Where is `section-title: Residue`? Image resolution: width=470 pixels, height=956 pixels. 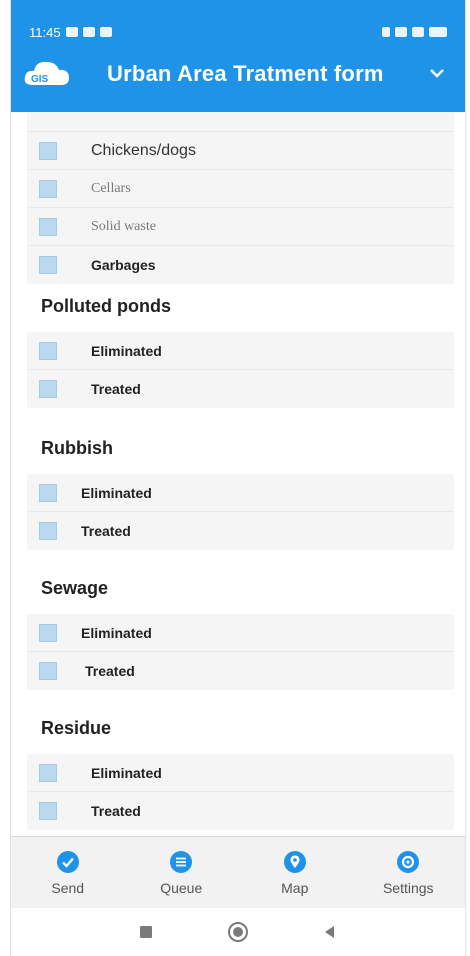
section-title: Residue is located at coordinates (76, 728).